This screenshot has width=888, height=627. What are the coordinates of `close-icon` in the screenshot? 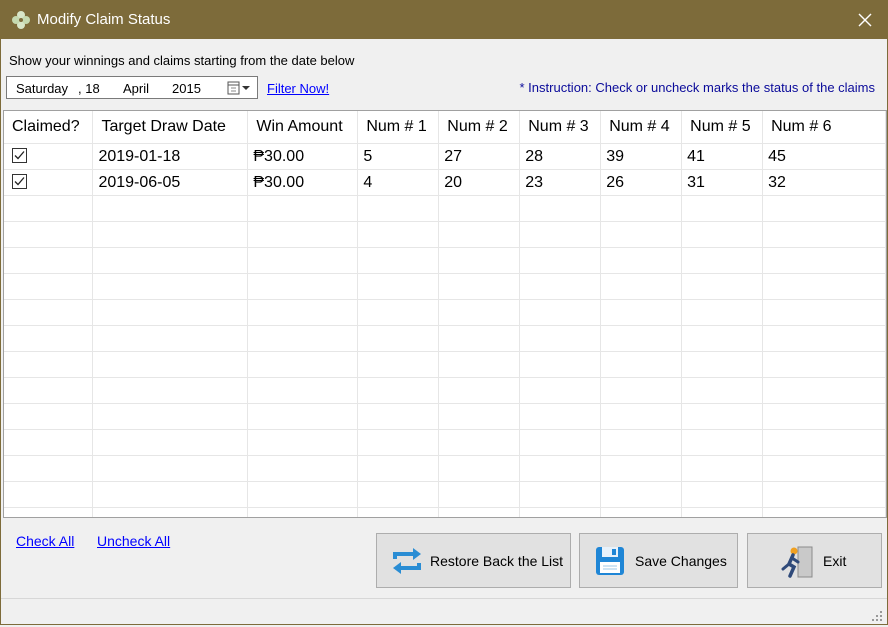 It's located at (865, 20).